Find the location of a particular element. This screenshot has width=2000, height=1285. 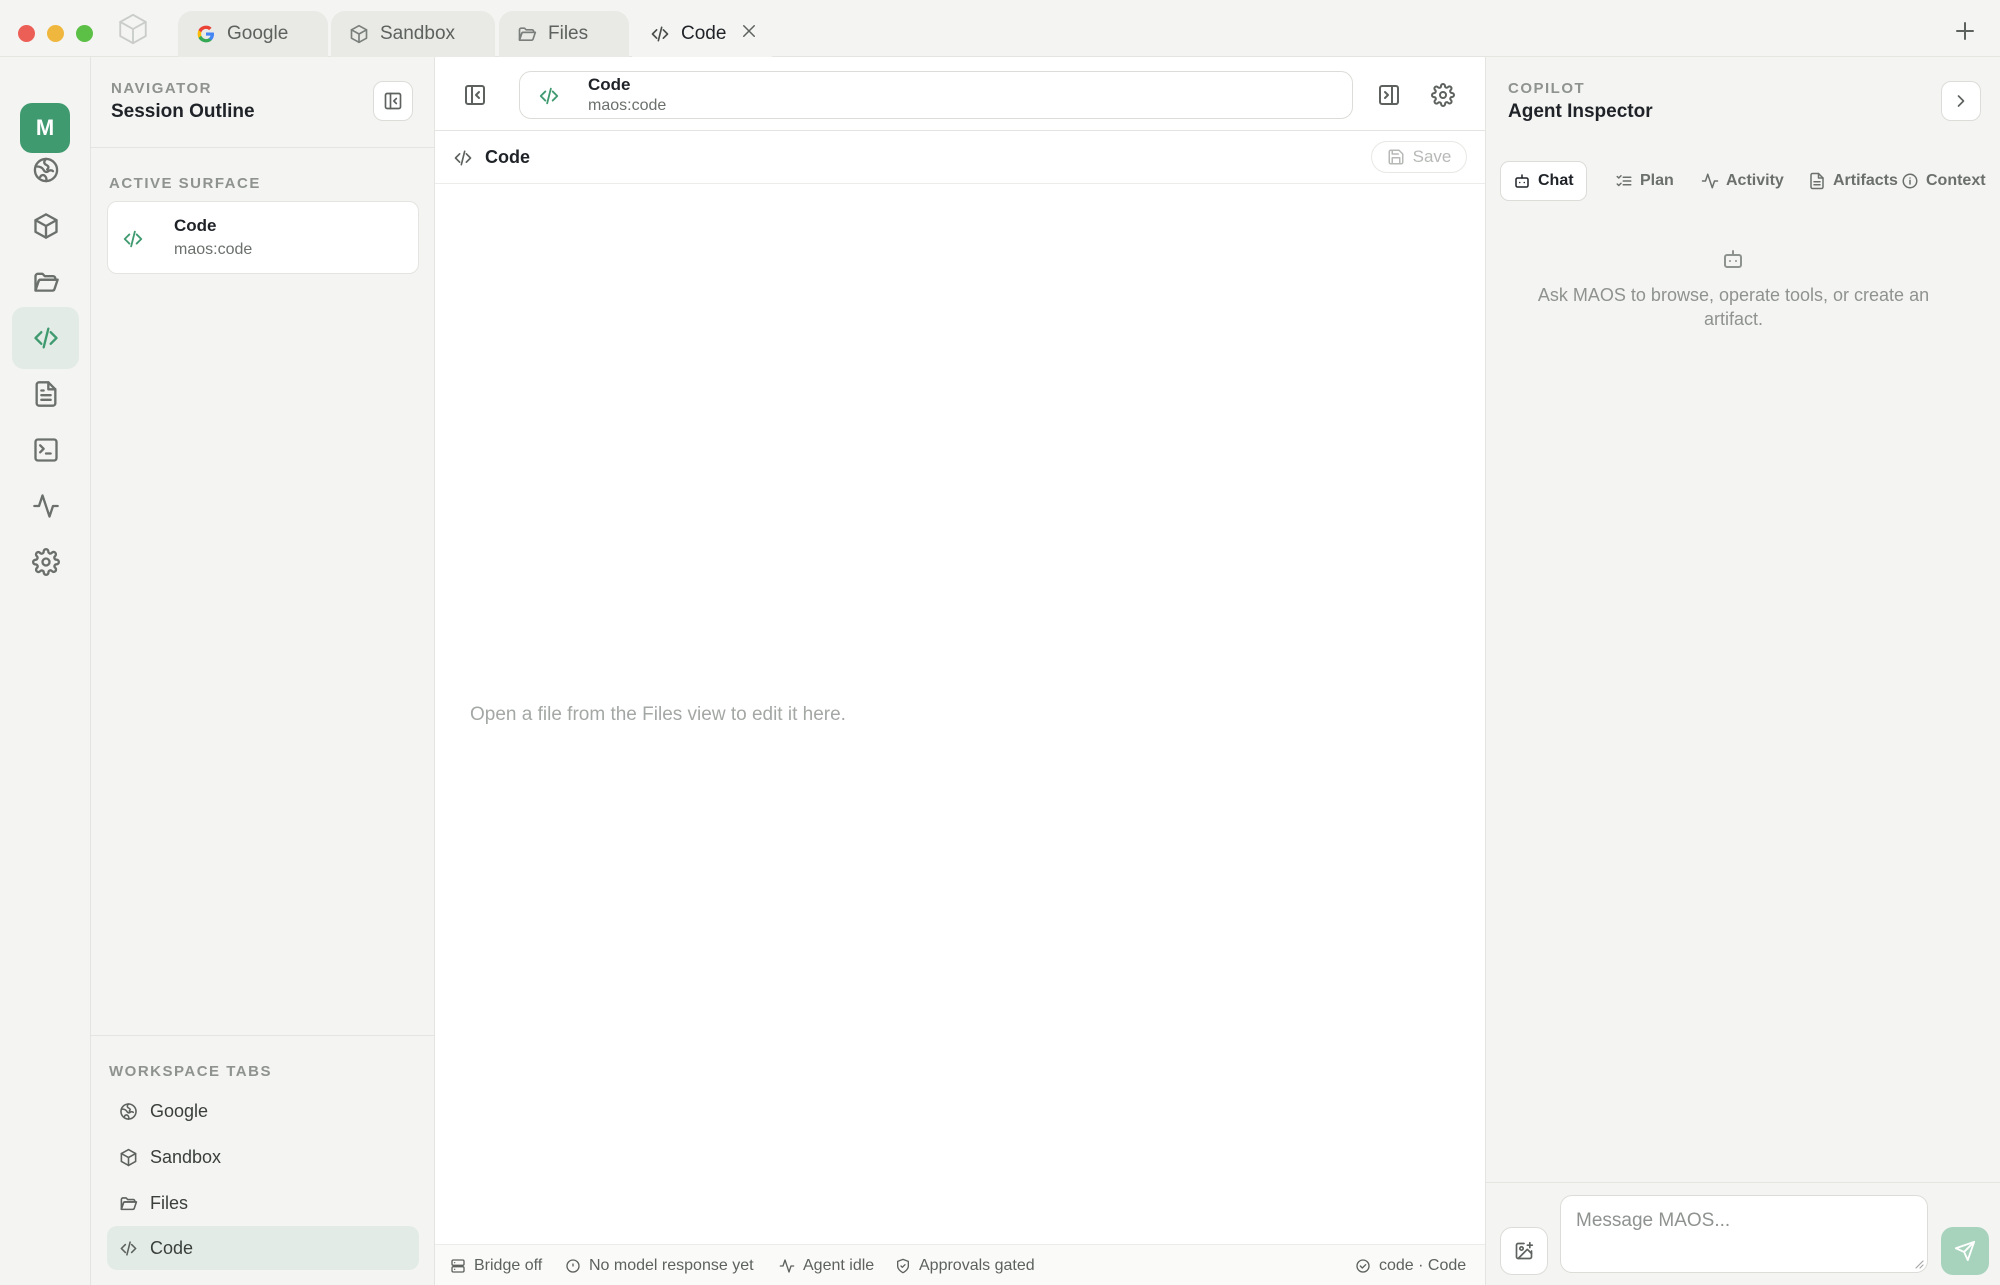

tab-plan: Plan is located at coordinates (1644, 181).